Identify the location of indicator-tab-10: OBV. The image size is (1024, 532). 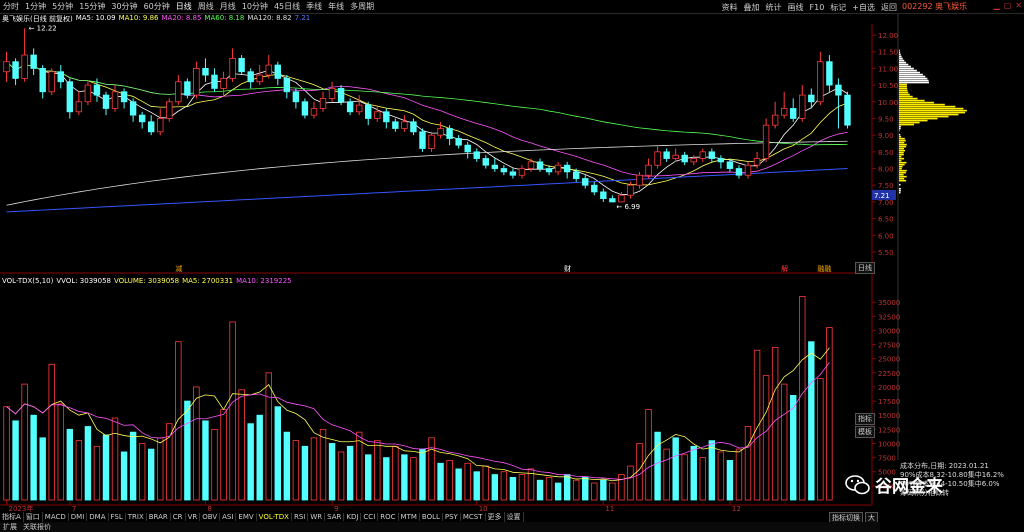
(210, 517).